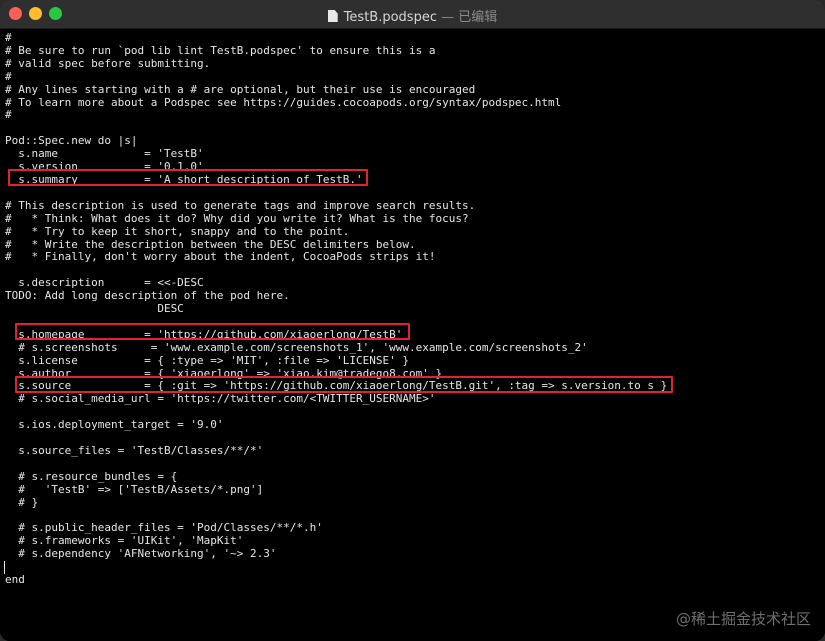 The image size is (825, 641). I want to click on title-bar: TestB.podspec — 已编辑, so click(412, 14).